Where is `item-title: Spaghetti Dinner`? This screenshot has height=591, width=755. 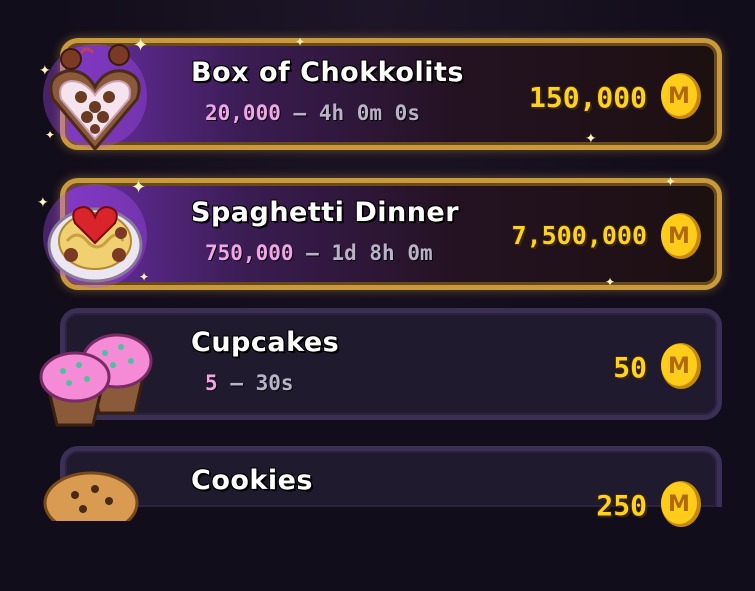 item-title: Spaghetti Dinner is located at coordinates (325, 212).